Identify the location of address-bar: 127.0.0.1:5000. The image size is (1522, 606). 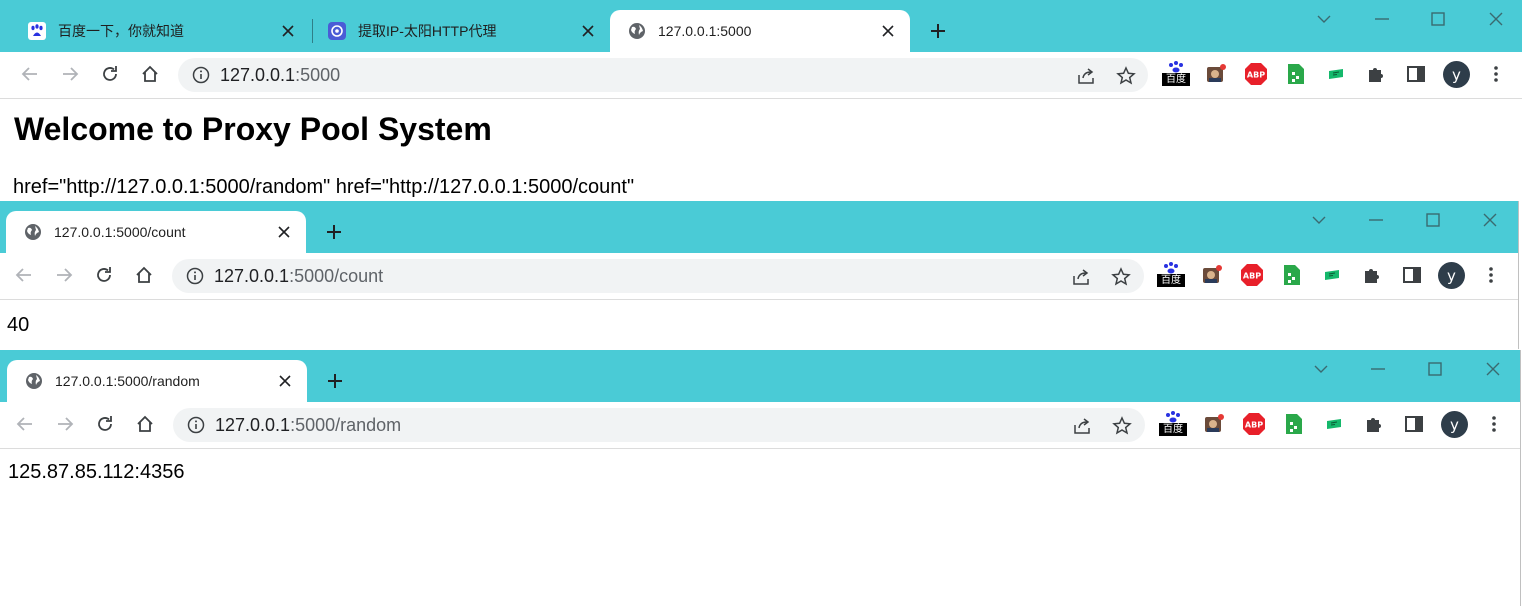
(663, 75).